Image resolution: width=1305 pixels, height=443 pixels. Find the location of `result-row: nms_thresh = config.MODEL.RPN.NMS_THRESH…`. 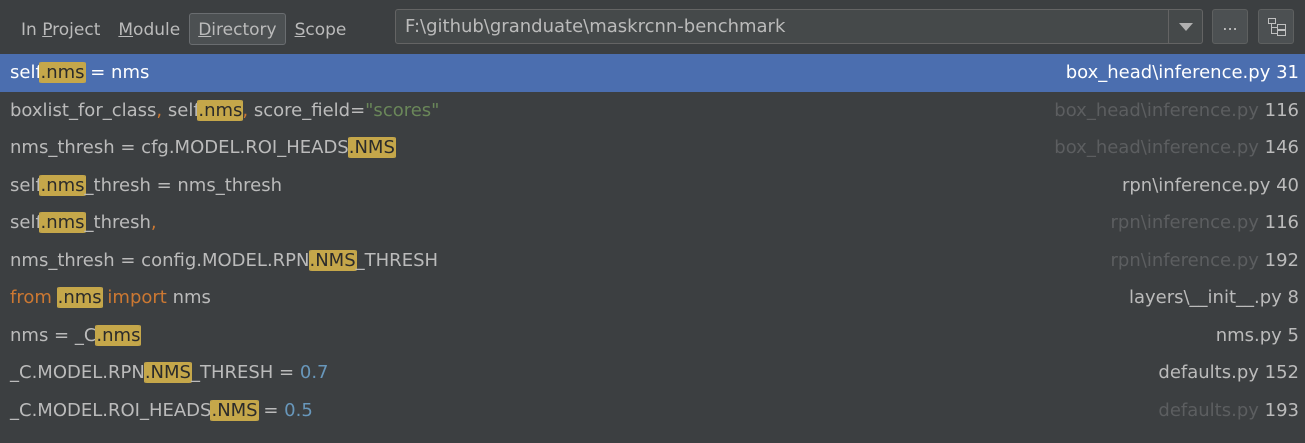

result-row: nms_thresh = config.MODEL.RPN.NMS_THRESH… is located at coordinates (652, 261).